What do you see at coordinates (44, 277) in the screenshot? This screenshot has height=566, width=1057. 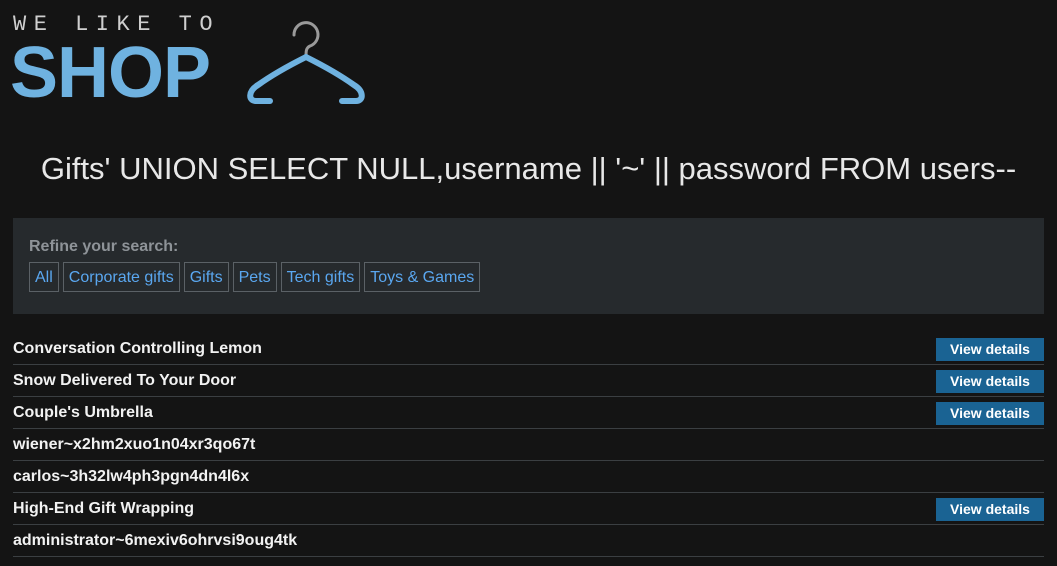 I see `filter-all: All` at bounding box center [44, 277].